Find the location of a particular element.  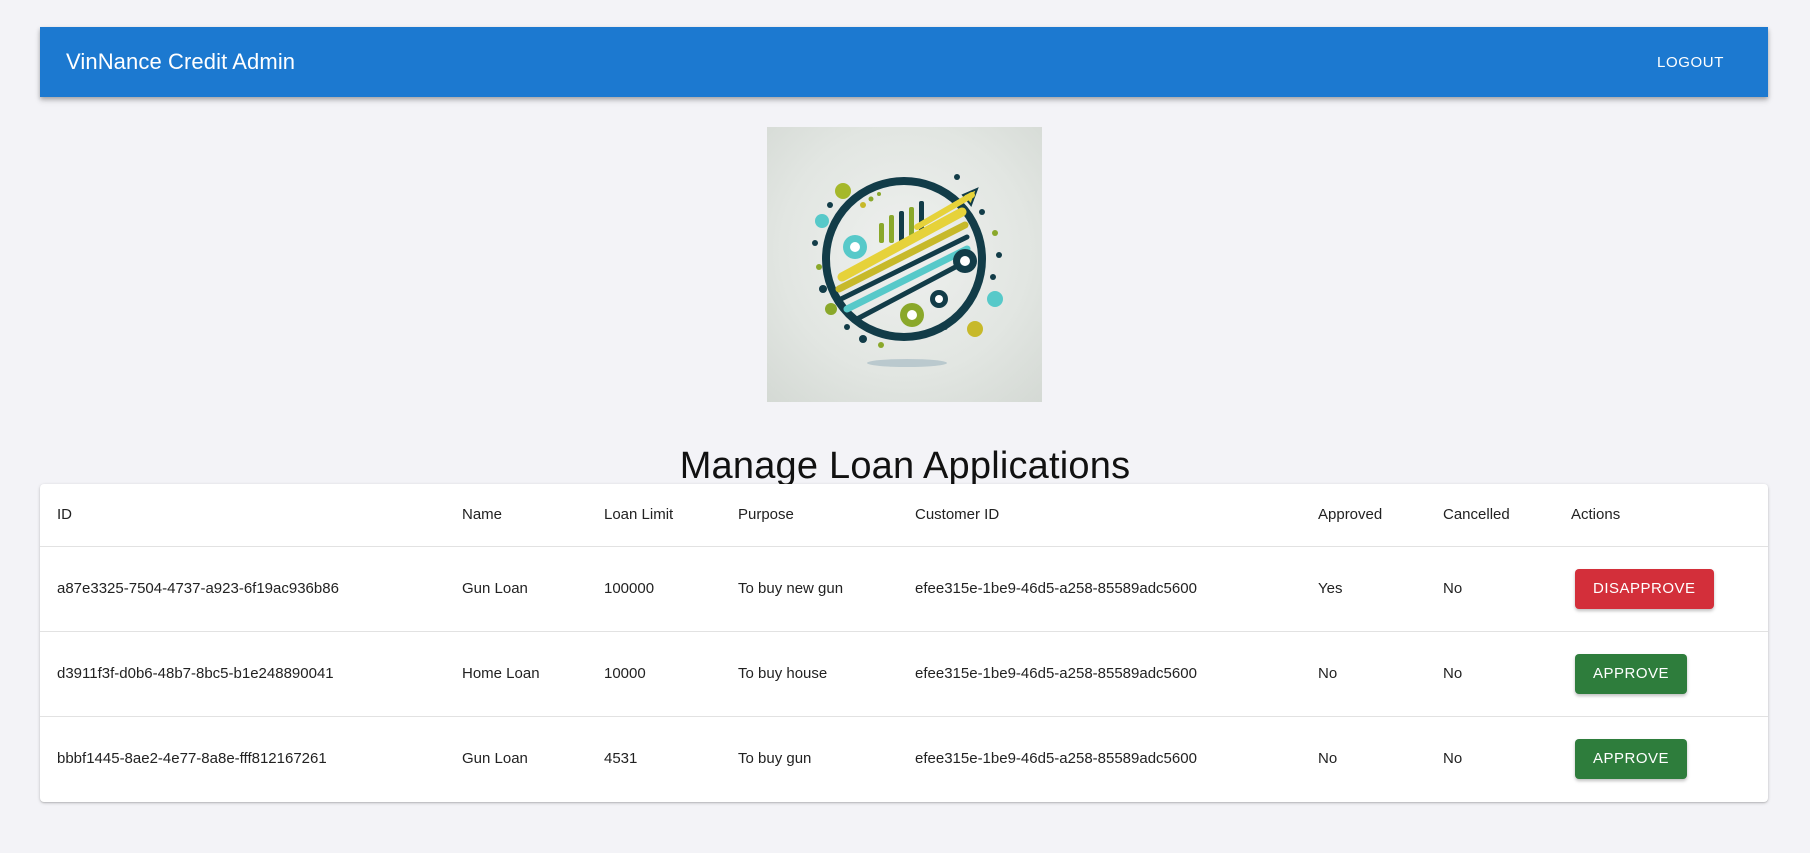

finance-growth-logo-icon is located at coordinates (907, 270).